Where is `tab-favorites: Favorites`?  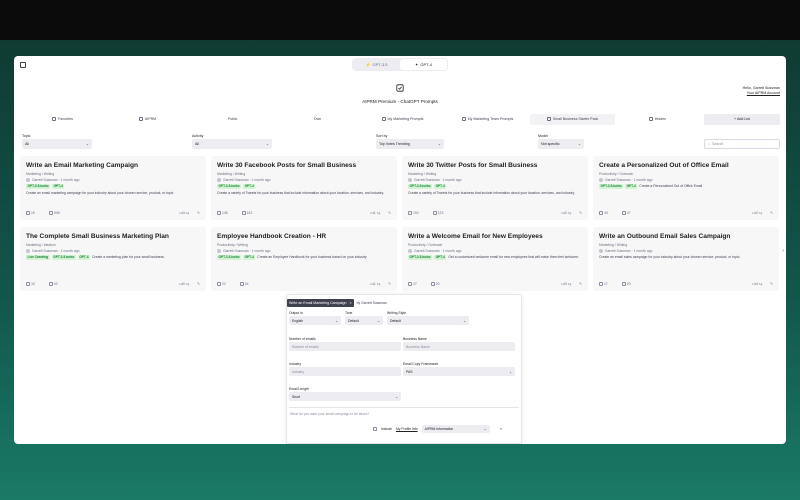 tab-favorites: Favorites is located at coordinates (62, 119).